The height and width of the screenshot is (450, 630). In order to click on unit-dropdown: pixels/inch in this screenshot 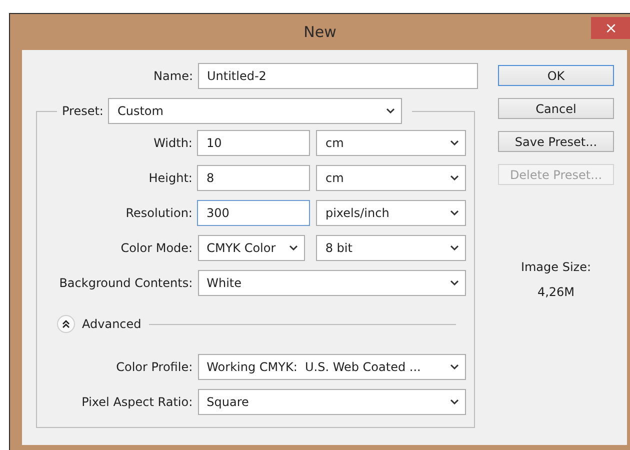, I will do `click(391, 213)`.